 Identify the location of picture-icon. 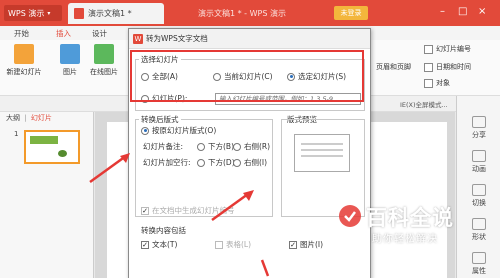
(70, 54).